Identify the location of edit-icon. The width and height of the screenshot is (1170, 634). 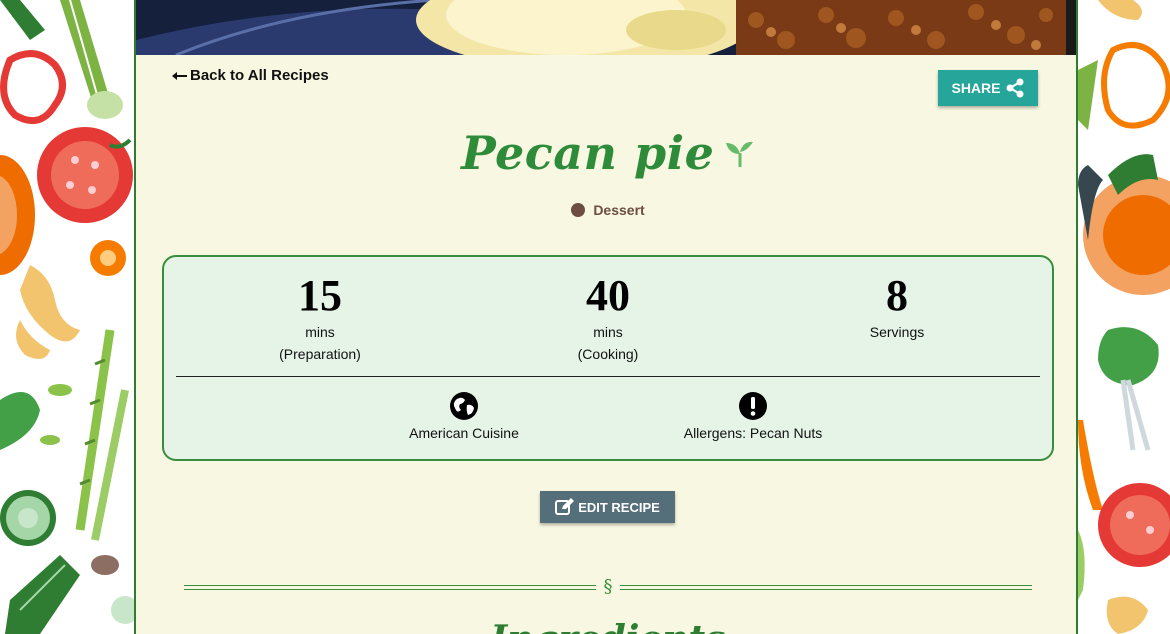
(565, 506).